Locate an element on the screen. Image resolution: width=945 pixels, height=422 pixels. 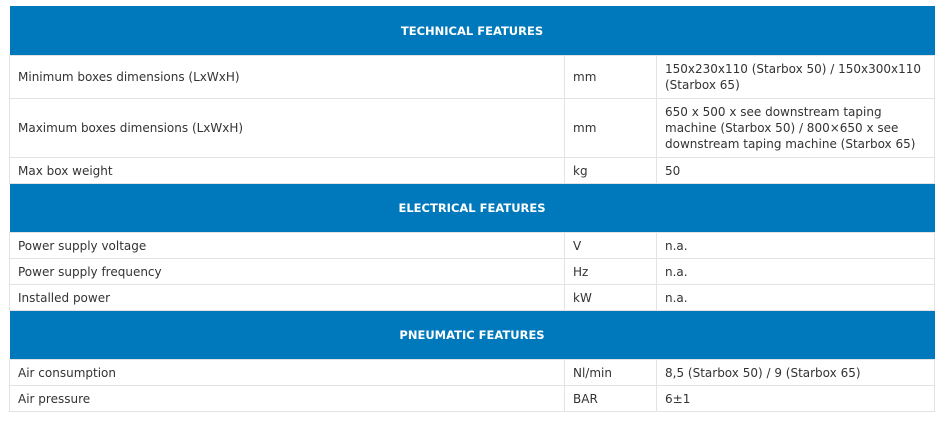
section-title: TECHNICAL FEATURES is located at coordinates (472, 31).